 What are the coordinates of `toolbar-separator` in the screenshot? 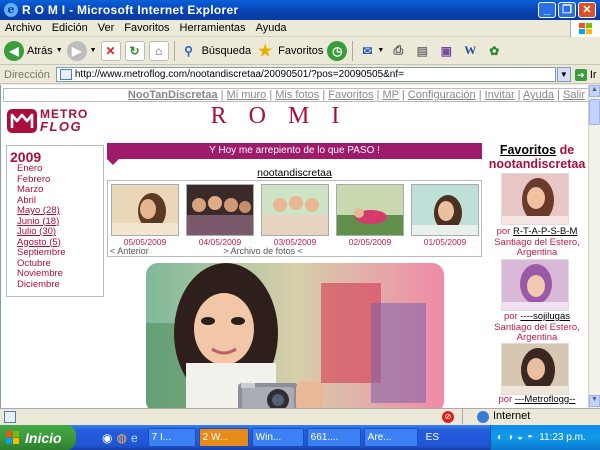 It's located at (353, 50).